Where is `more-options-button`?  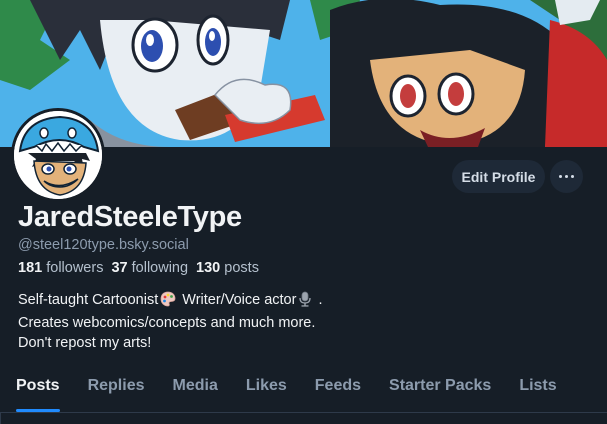 more-options-button is located at coordinates (566, 176).